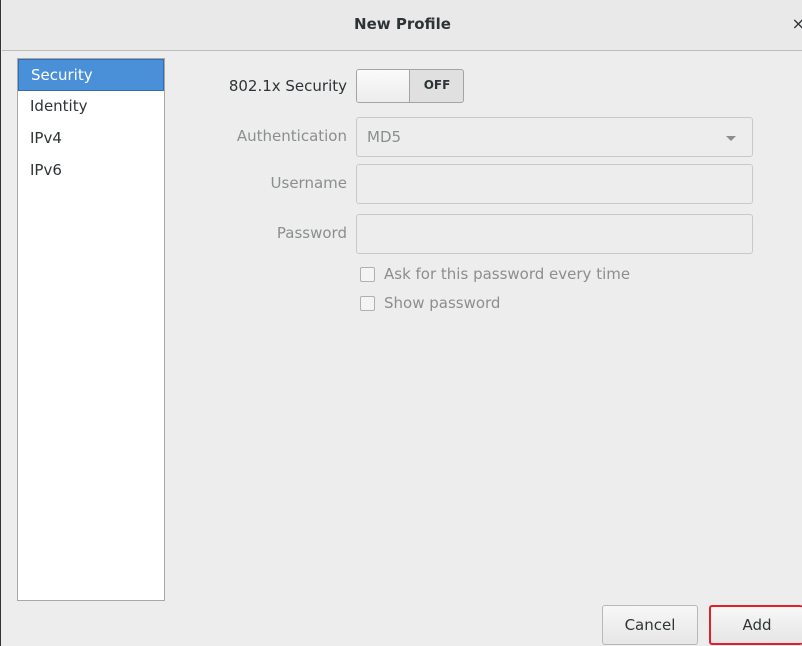  I want to click on authentication-label: Authentication, so click(291, 136).